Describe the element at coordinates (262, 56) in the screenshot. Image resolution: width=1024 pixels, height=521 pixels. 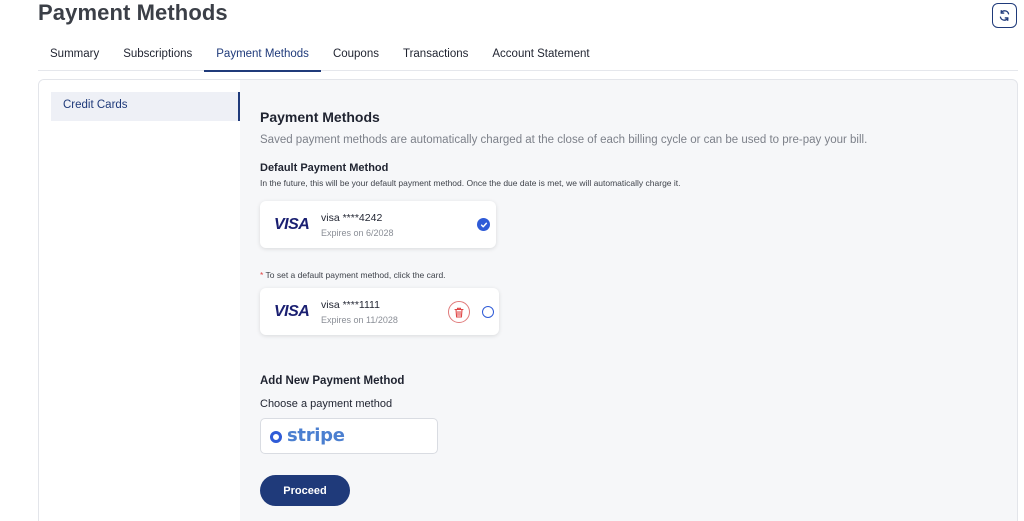
I see `tab-payment-methods: Payment Methods` at that location.